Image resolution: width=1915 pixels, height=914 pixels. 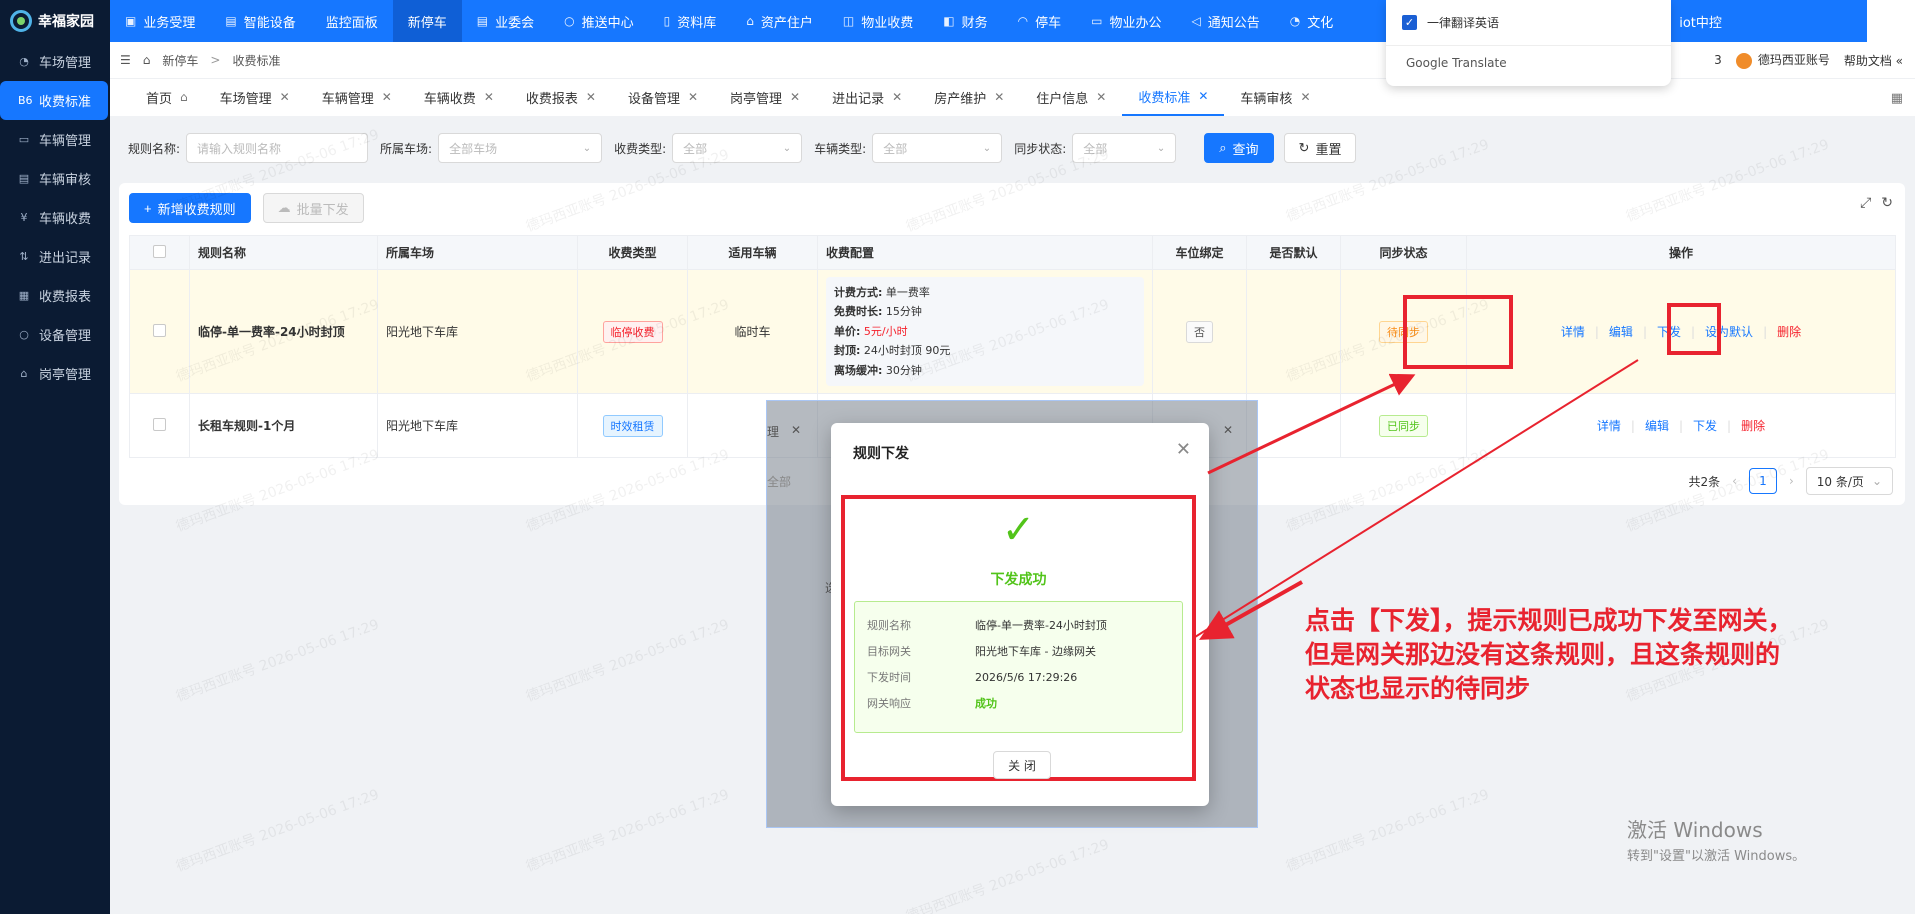 What do you see at coordinates (357, 97) in the screenshot?
I see `page-tab: 车辆管理 ✕` at bounding box center [357, 97].